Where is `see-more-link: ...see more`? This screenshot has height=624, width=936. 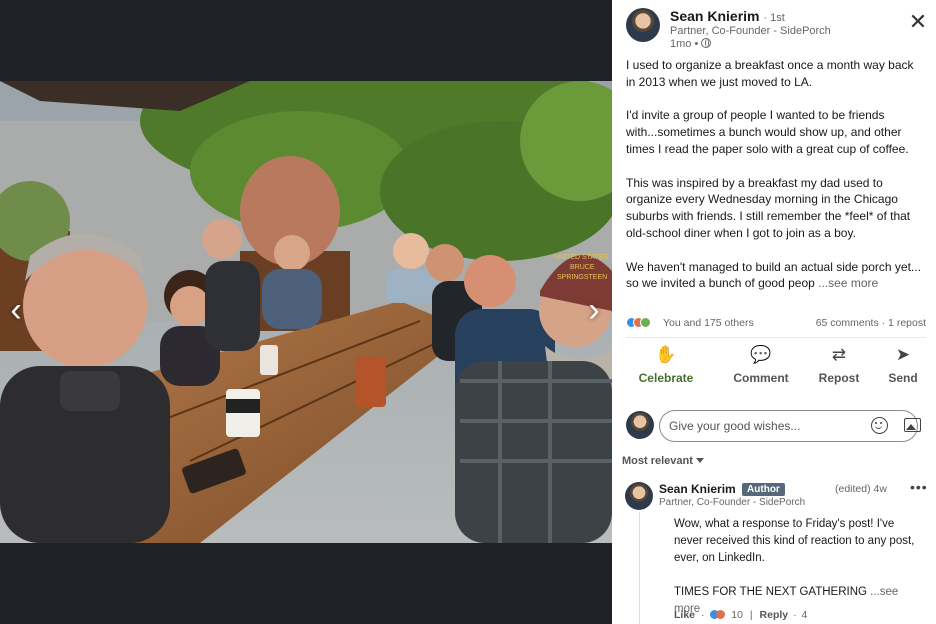
see-more-link: ...see more is located at coordinates (848, 283).